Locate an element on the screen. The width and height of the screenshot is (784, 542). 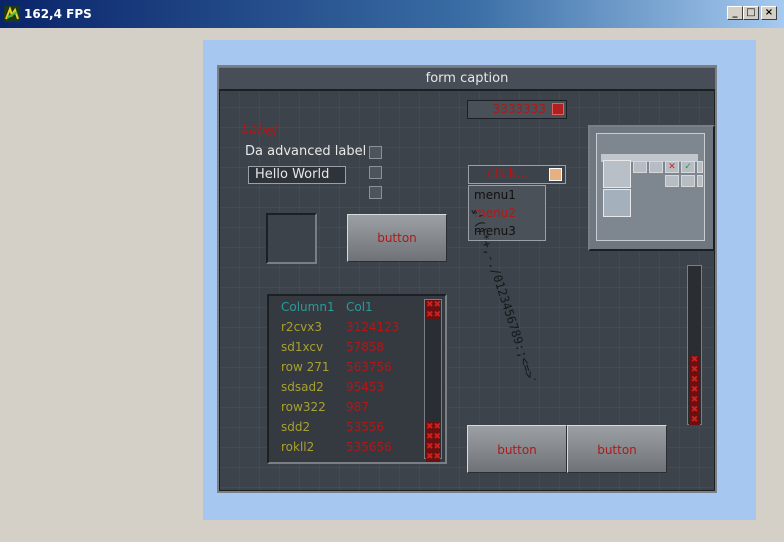
form-label: Label is located at coordinates (259, 130).